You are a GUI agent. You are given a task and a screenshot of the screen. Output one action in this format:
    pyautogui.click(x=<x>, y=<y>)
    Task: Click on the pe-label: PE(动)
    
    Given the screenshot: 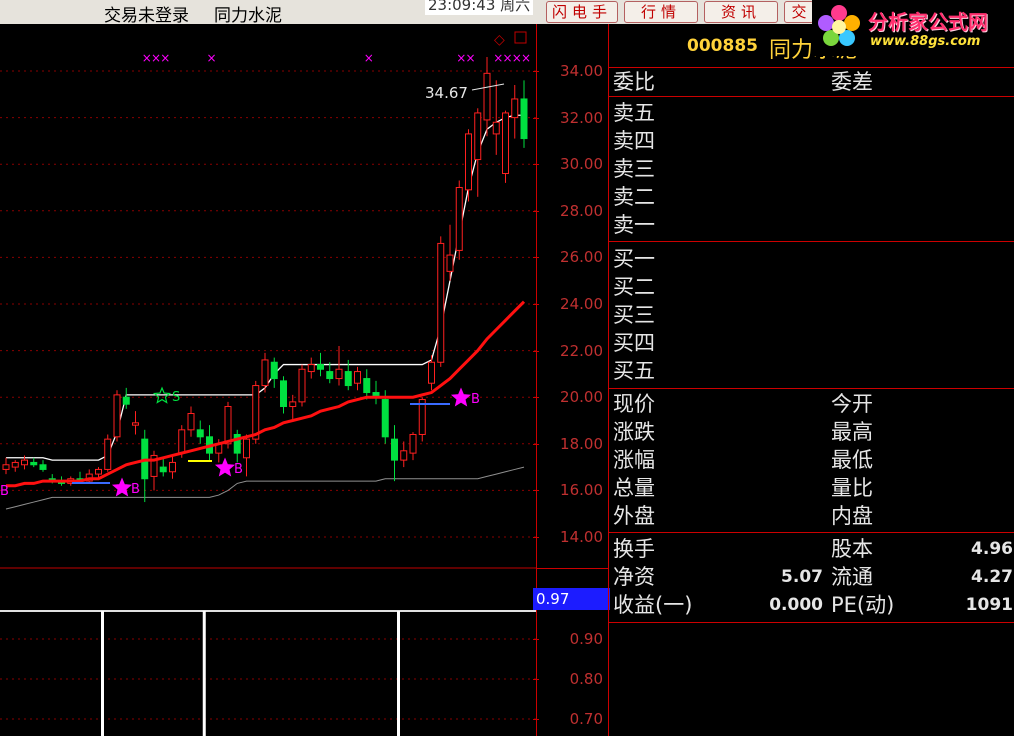 What is the action you would take?
    pyautogui.click(x=863, y=605)
    